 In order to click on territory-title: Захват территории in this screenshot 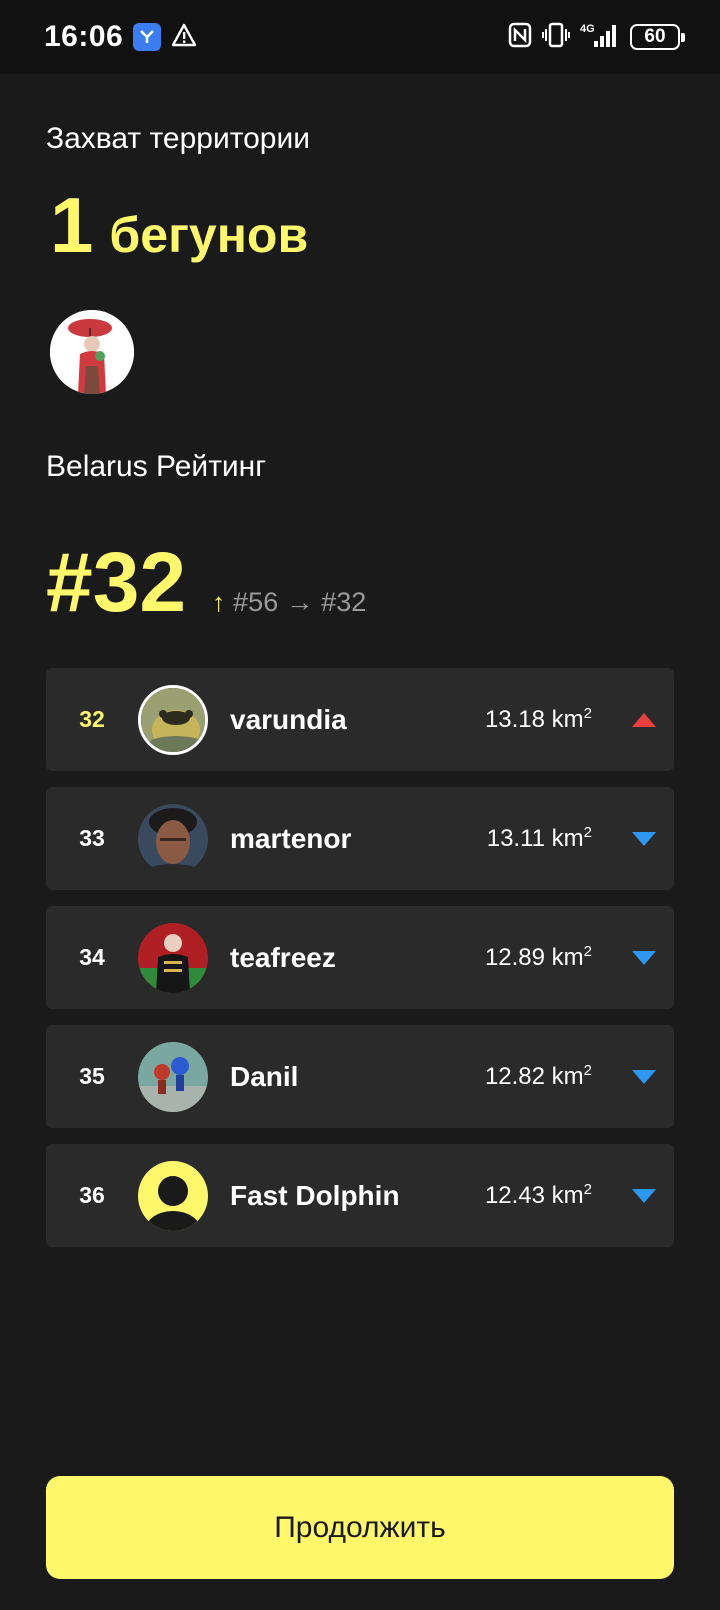, I will do `click(178, 138)`.